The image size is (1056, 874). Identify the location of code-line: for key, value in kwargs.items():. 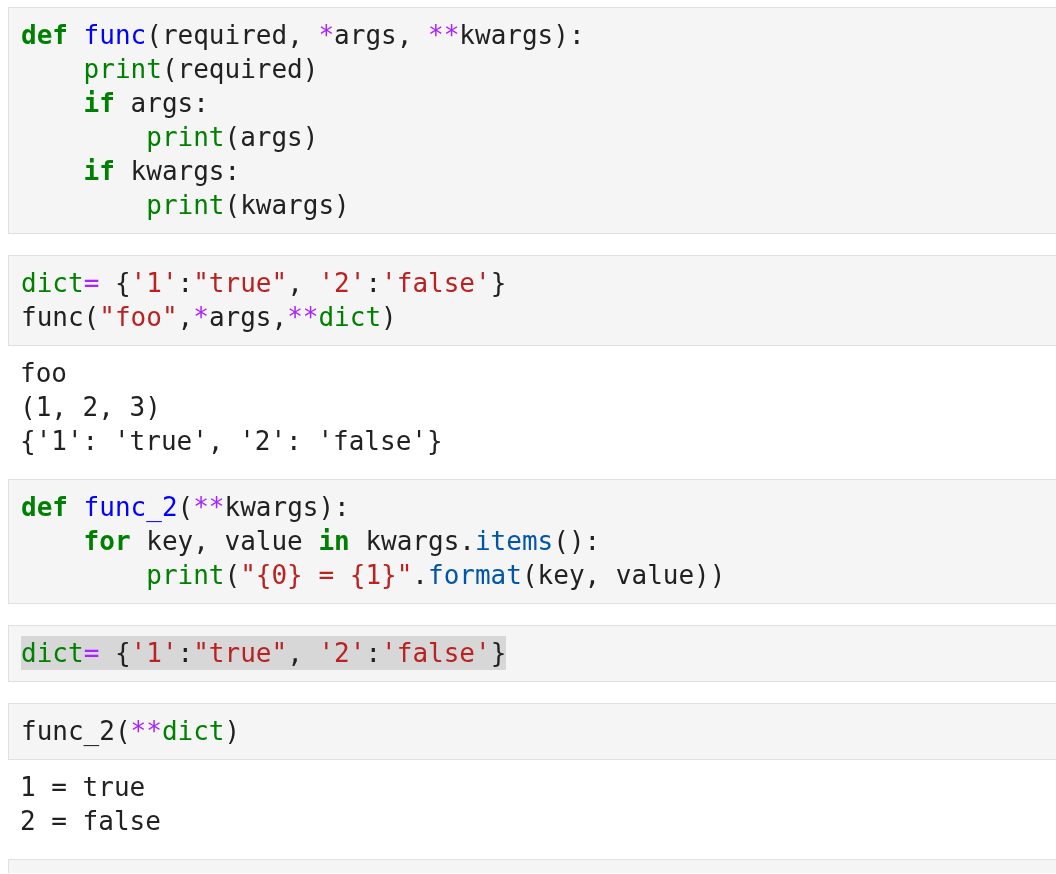
(341, 541).